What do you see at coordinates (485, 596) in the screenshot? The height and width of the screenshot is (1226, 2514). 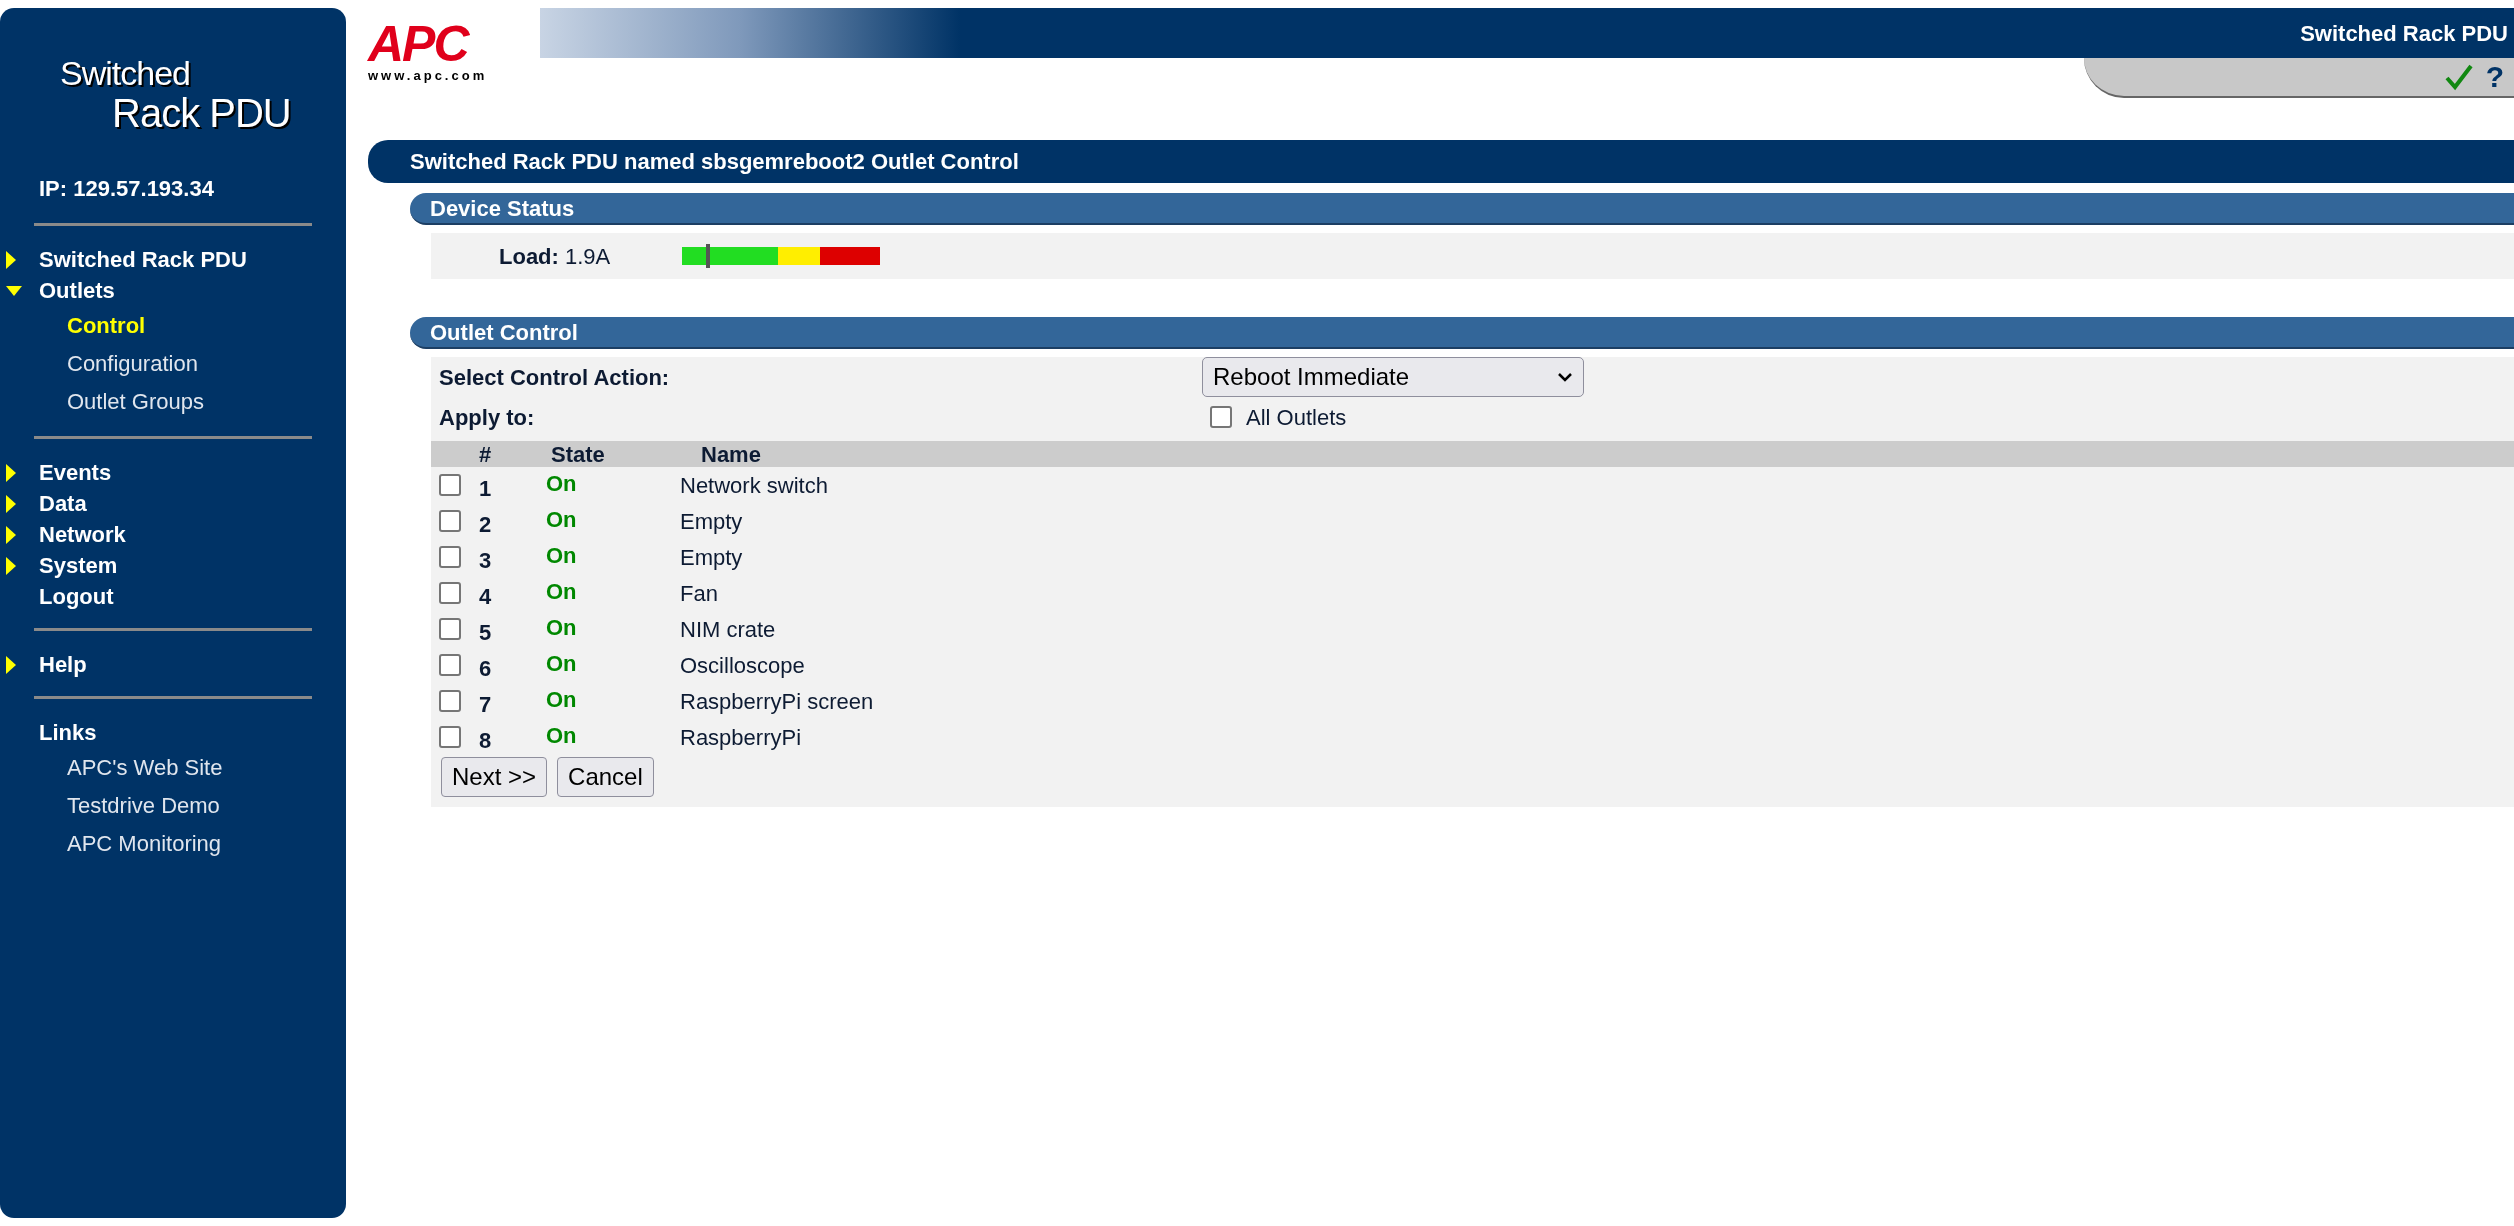 I see `outlet-number: 4` at bounding box center [485, 596].